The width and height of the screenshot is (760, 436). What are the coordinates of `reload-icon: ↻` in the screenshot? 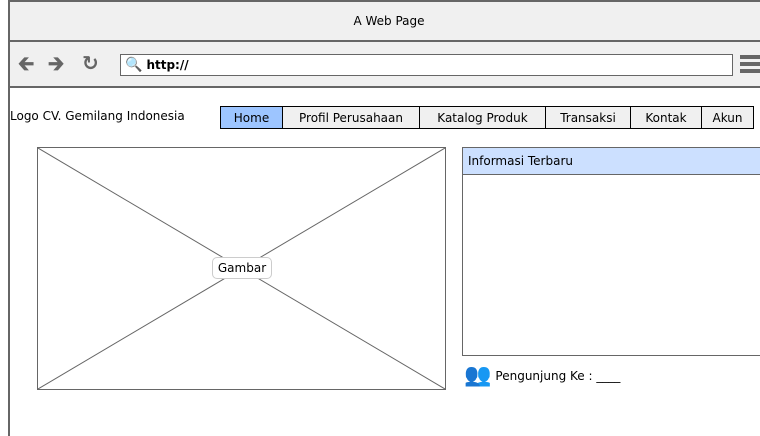 It's located at (90, 63).